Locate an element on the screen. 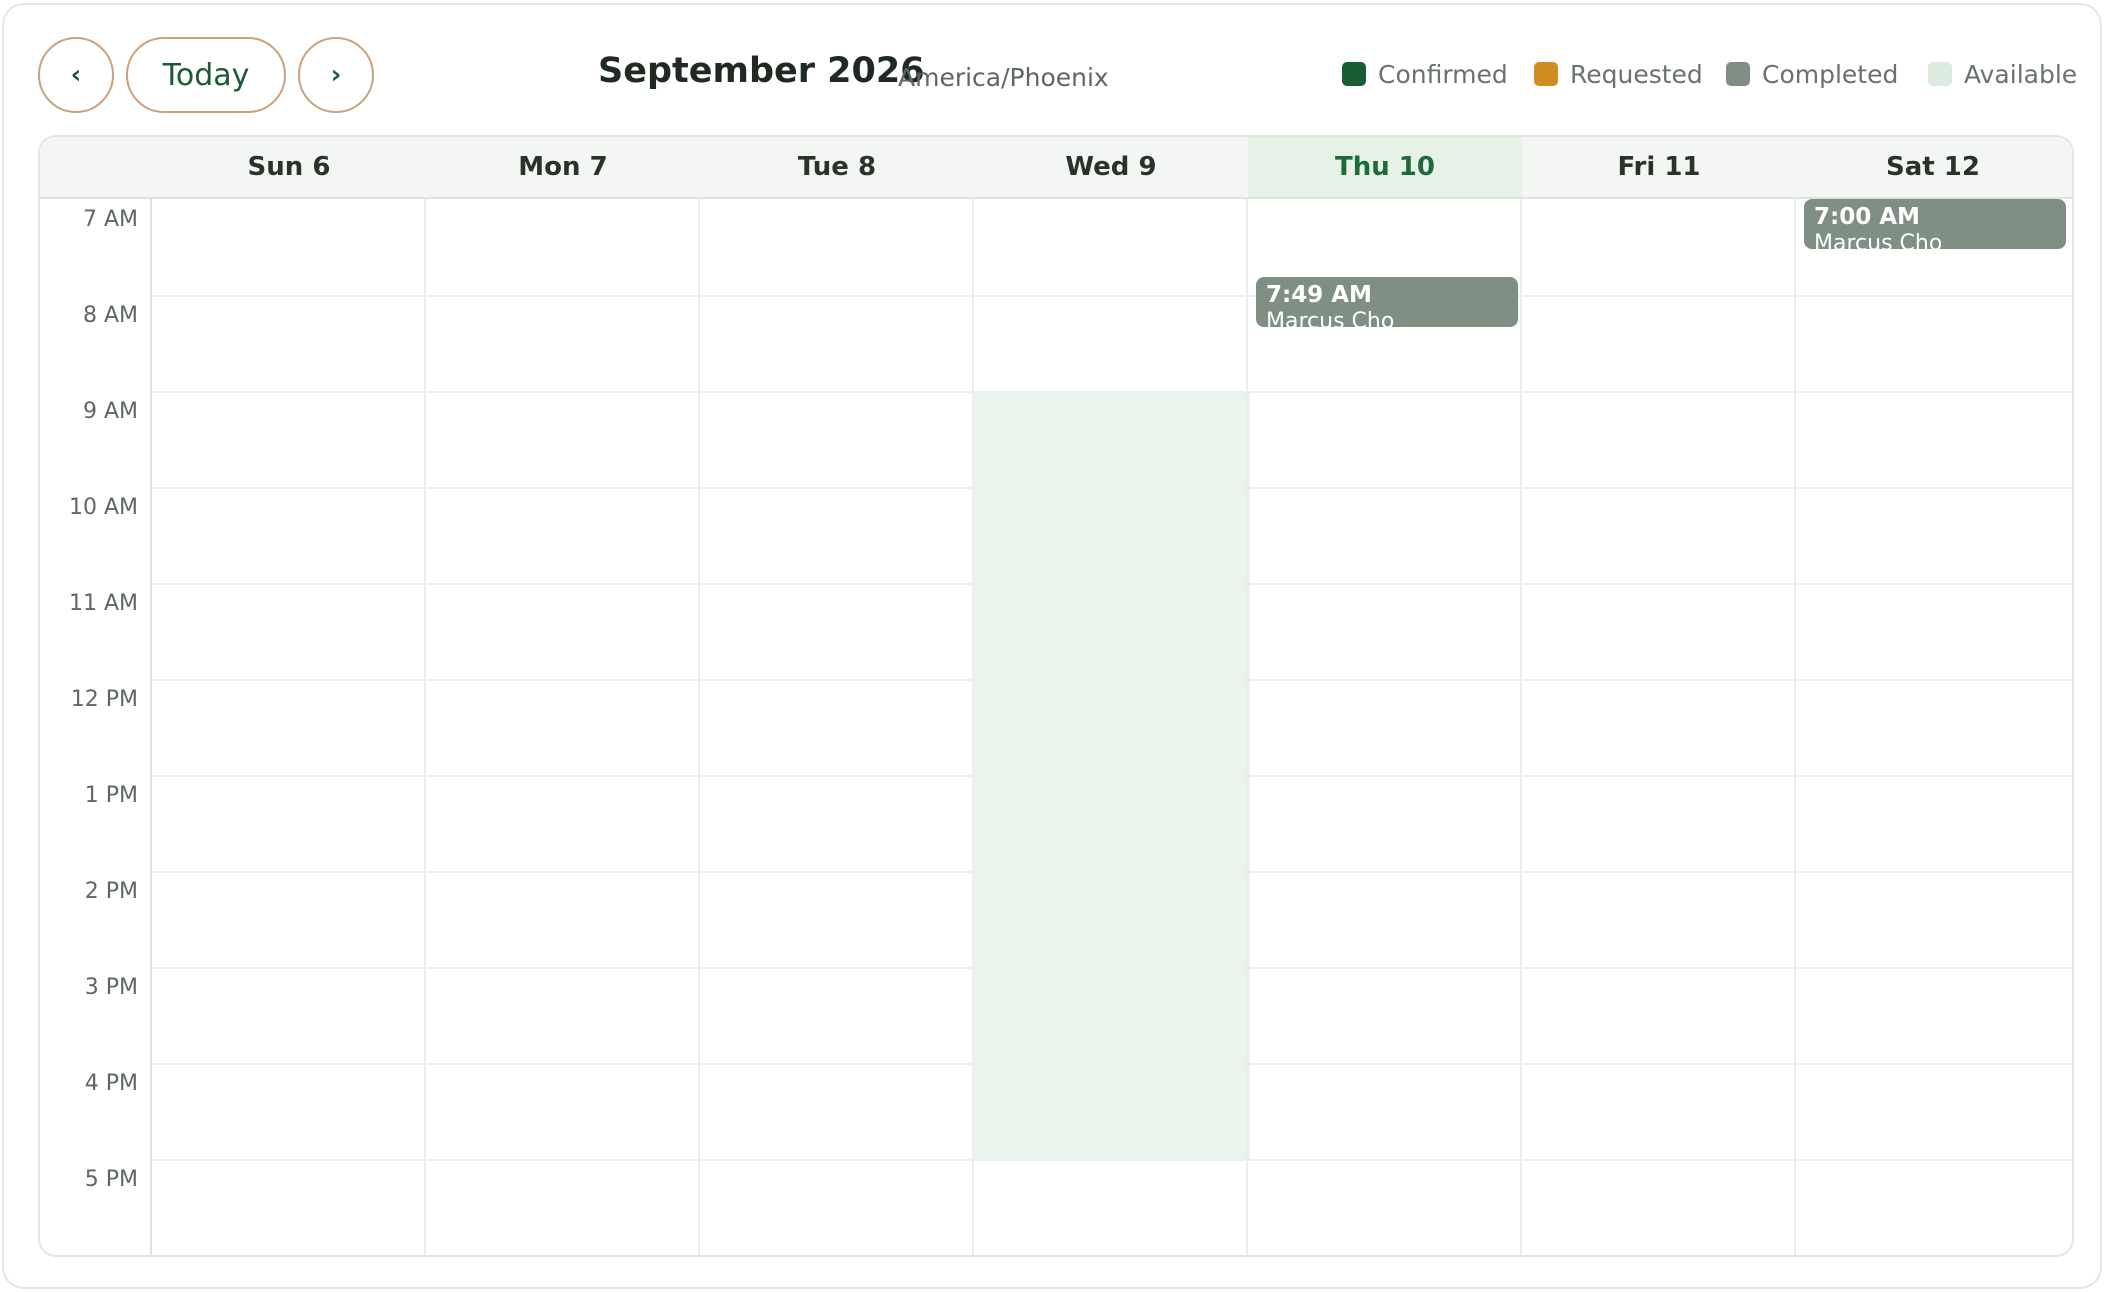 This screenshot has height=1292, width=2104. hour-label: 2 PM is located at coordinates (111, 891).